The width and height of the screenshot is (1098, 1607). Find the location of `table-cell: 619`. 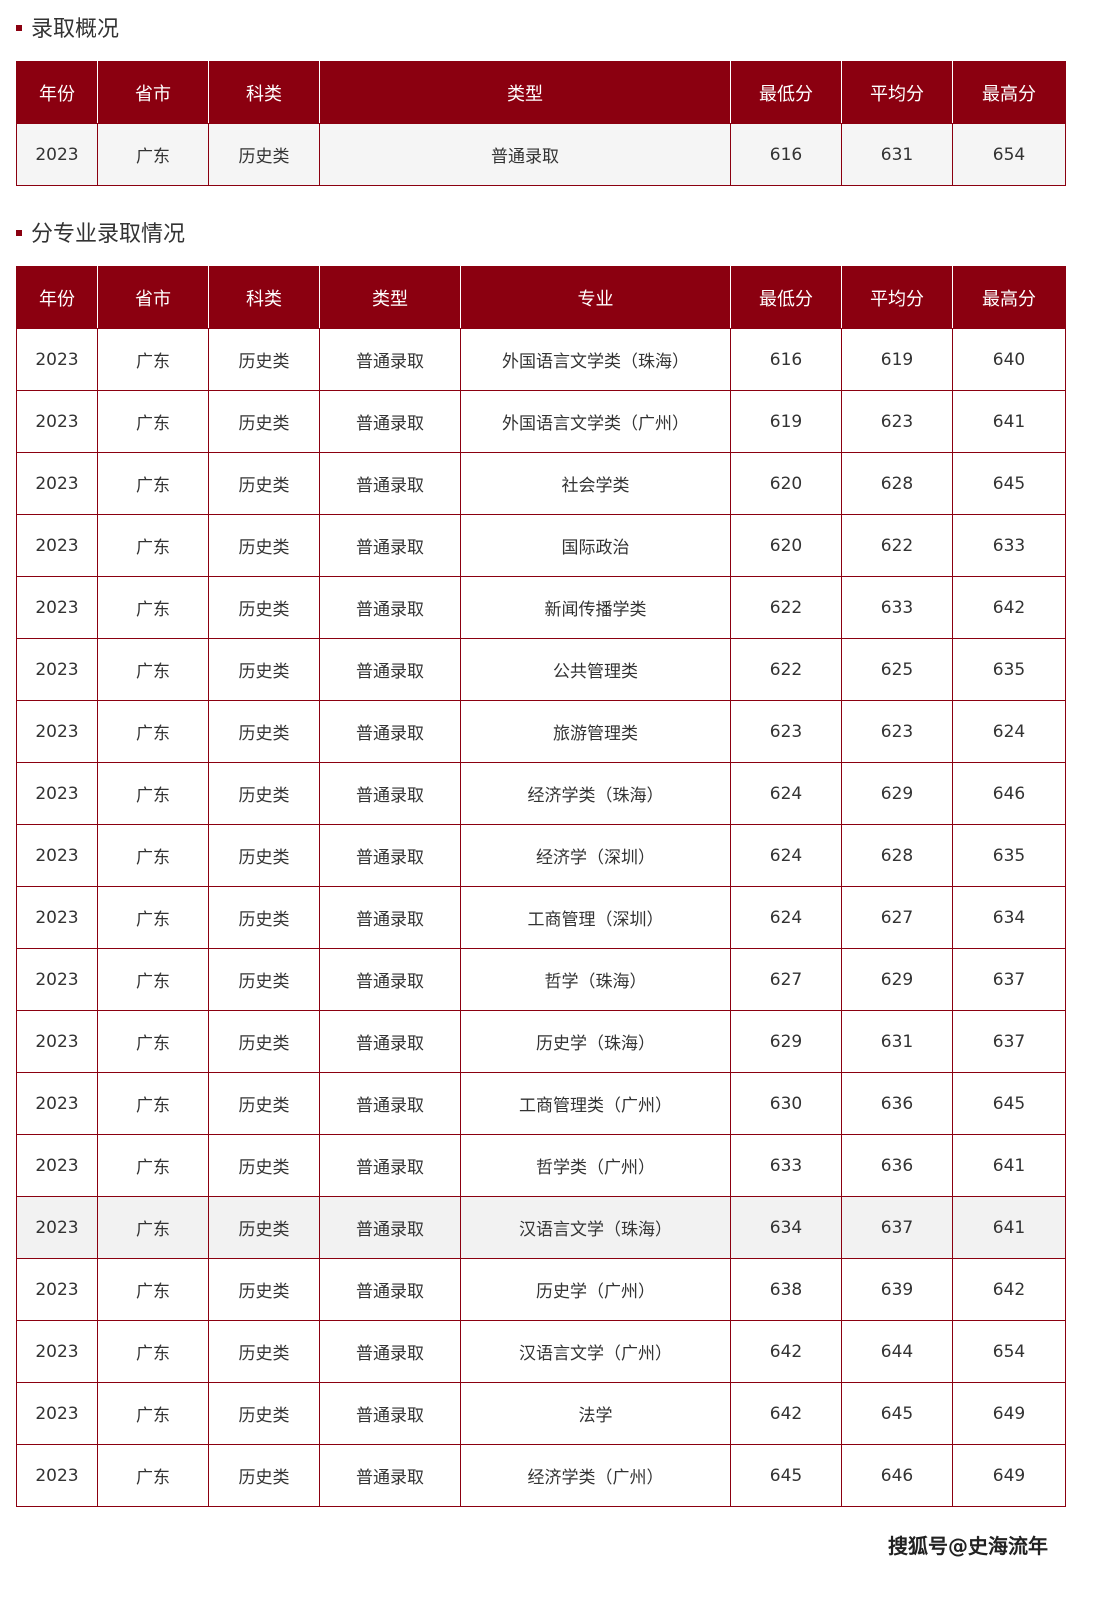

table-cell: 619 is located at coordinates (897, 359).